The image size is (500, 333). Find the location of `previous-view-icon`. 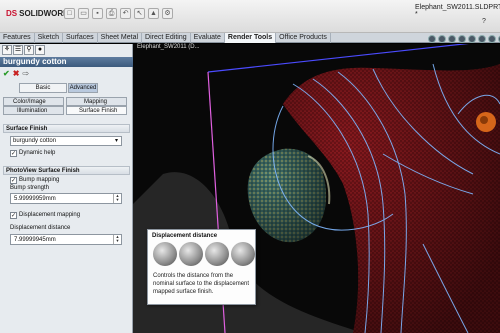

previous-view-icon is located at coordinates (452, 39).